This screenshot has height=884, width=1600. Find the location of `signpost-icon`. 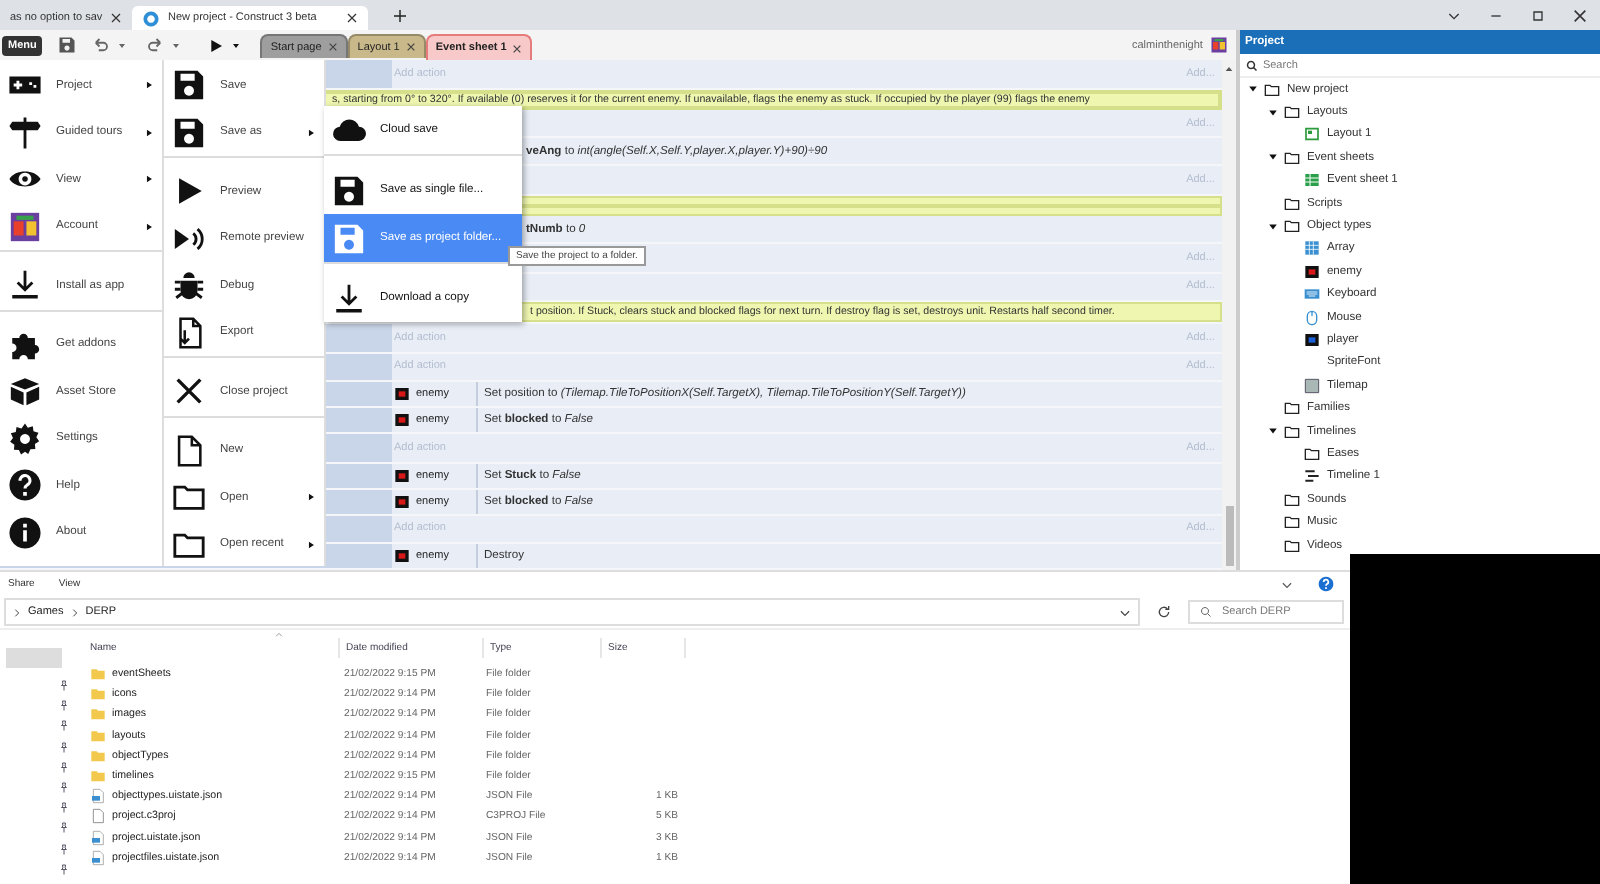

signpost-icon is located at coordinates (25, 132).